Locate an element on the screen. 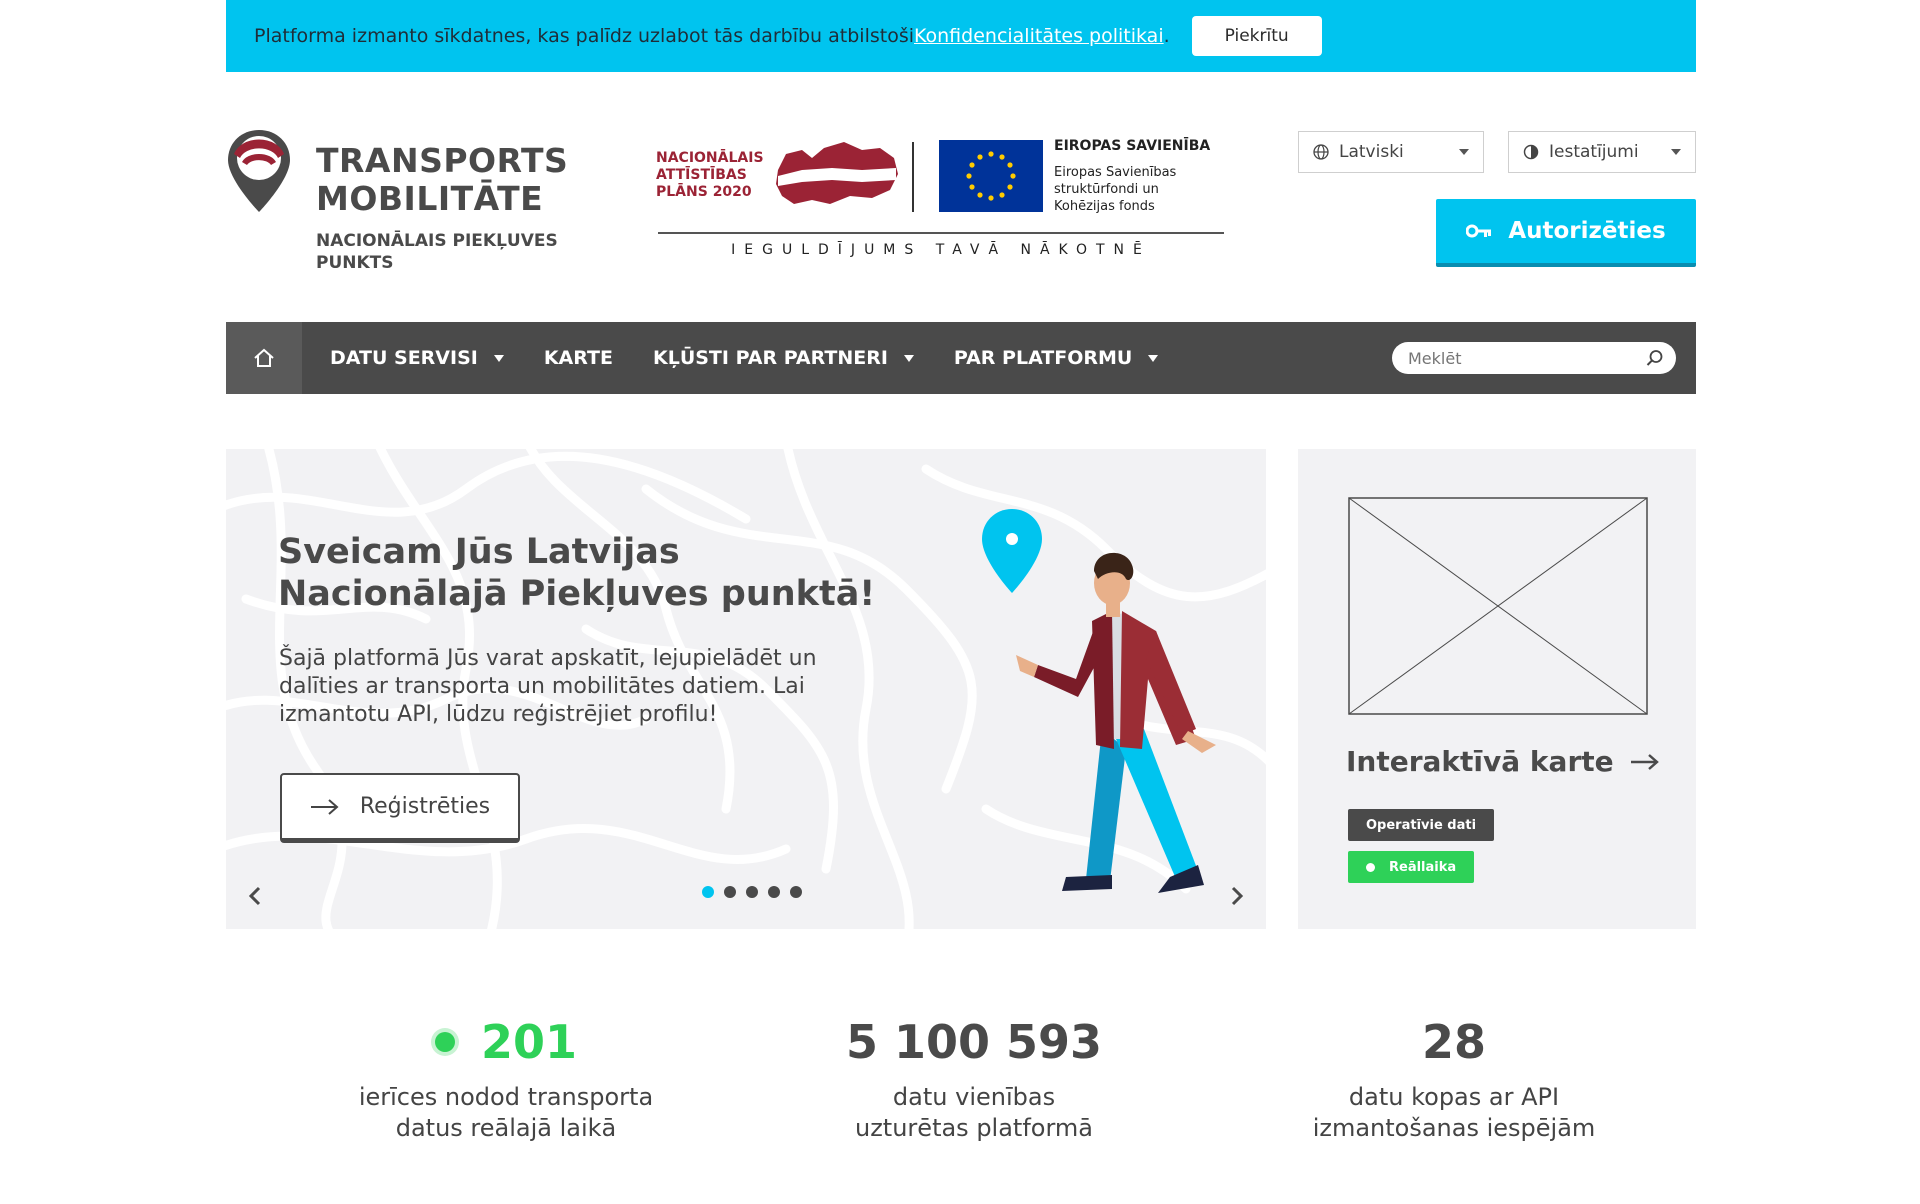 This screenshot has height=1204, width=1920. carousel-indicators is located at coordinates (757, 892).